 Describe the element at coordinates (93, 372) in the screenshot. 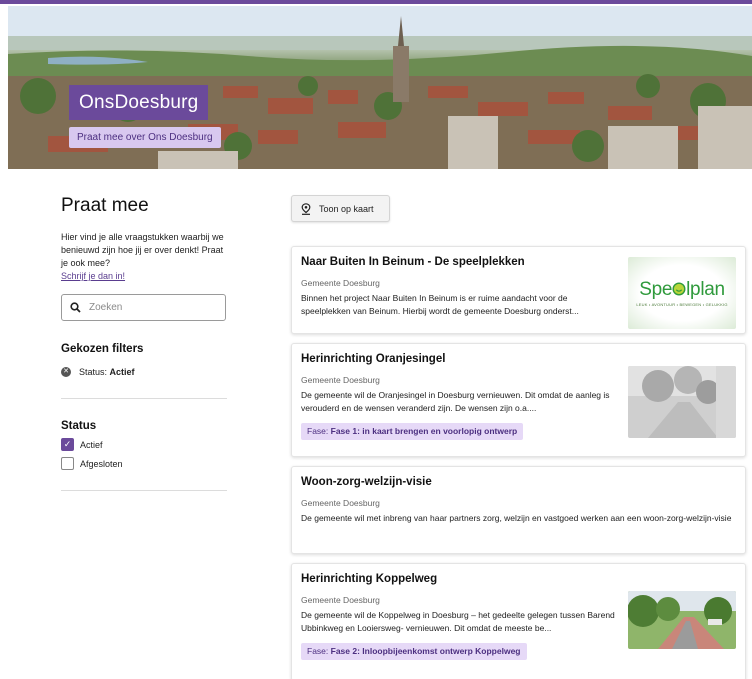

I see `filter-chip-label: Status:` at that location.